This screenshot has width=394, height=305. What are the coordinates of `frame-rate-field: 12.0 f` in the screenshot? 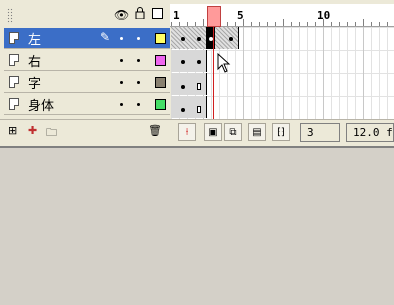 It's located at (370, 132).